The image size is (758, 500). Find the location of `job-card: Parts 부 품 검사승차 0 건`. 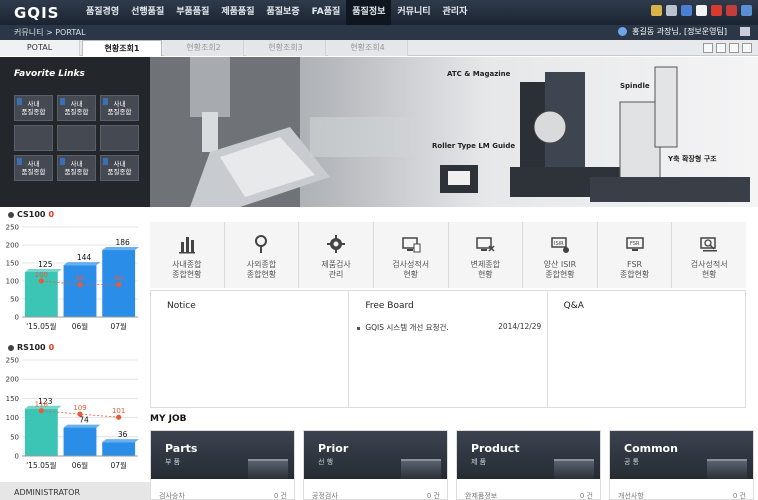

job-card: Parts 부 품 검사승차 0 건 is located at coordinates (222, 465).